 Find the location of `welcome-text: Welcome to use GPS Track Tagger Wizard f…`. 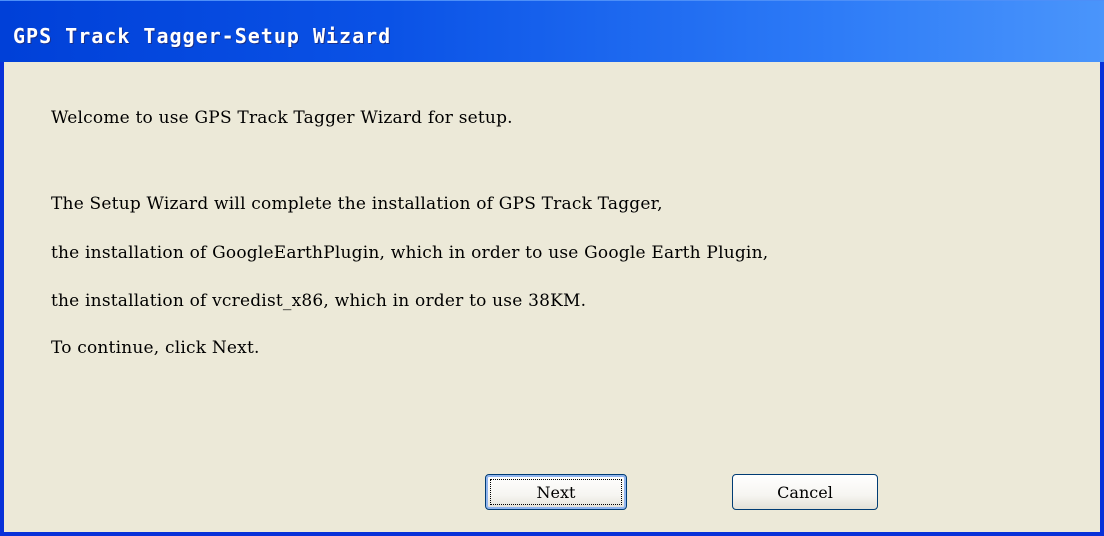

welcome-text: Welcome to use GPS Track Tagger Wizard f… is located at coordinates (282, 118).